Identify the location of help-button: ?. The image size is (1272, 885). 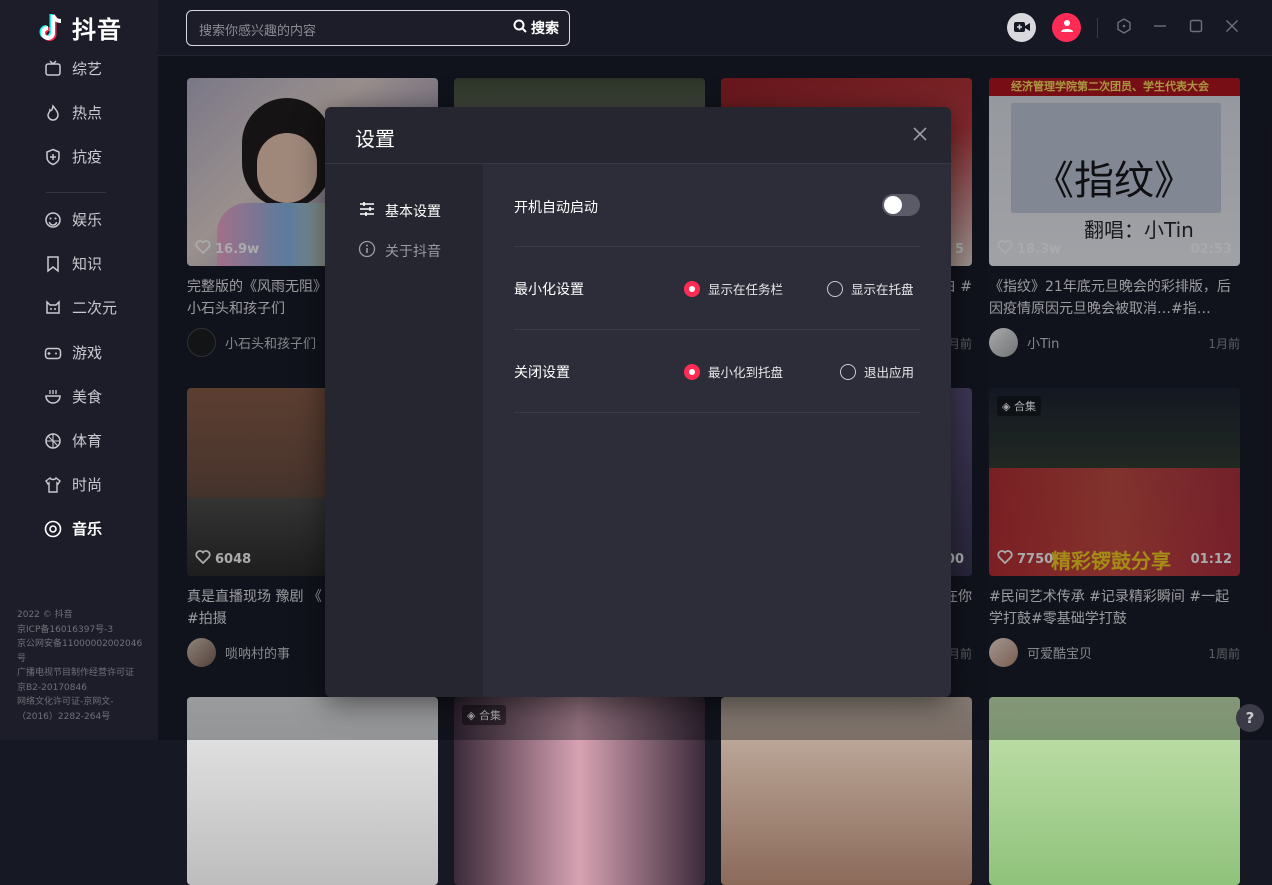
(1250, 718).